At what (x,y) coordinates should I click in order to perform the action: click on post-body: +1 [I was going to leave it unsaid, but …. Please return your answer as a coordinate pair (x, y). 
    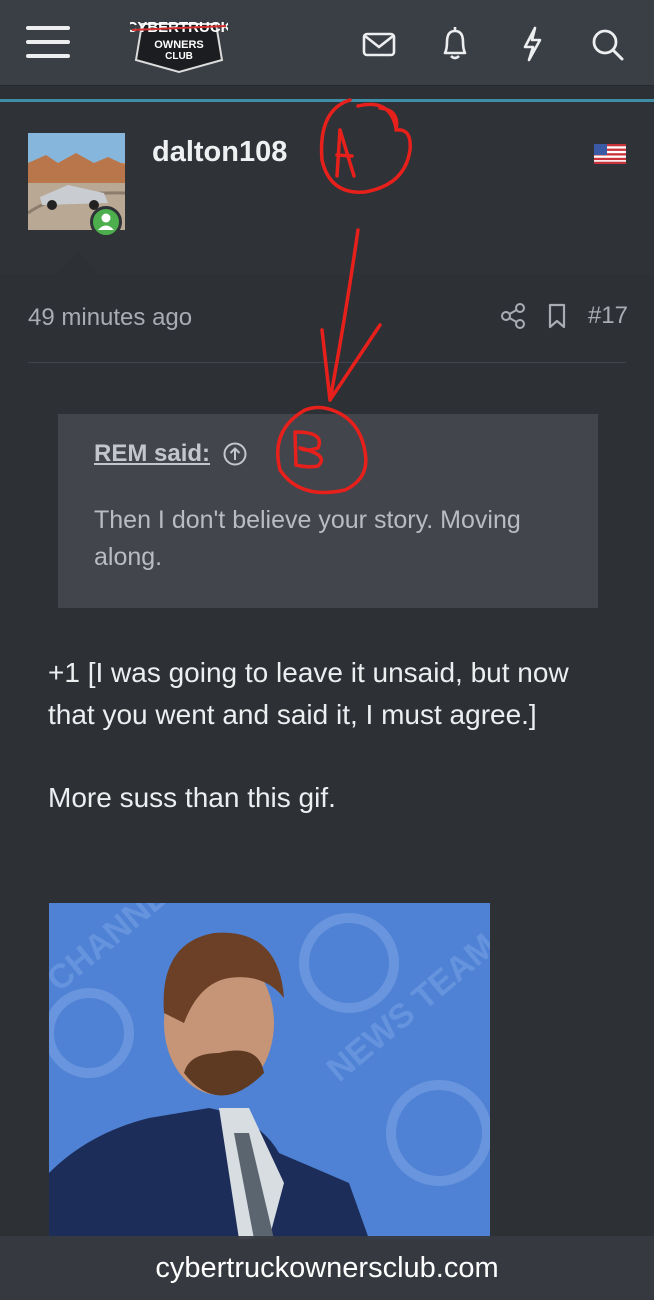
    Looking at the image, I should click on (333, 756).